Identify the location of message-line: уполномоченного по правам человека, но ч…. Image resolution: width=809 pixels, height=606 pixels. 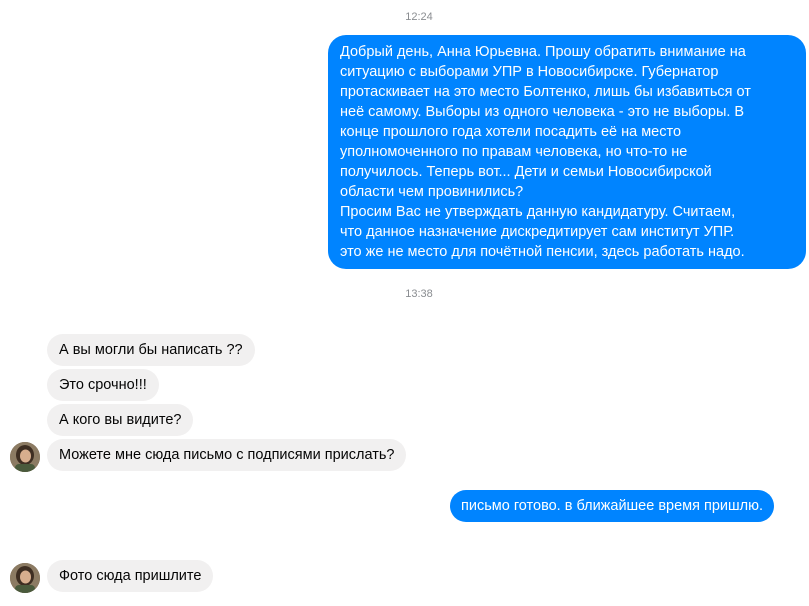
(514, 152).